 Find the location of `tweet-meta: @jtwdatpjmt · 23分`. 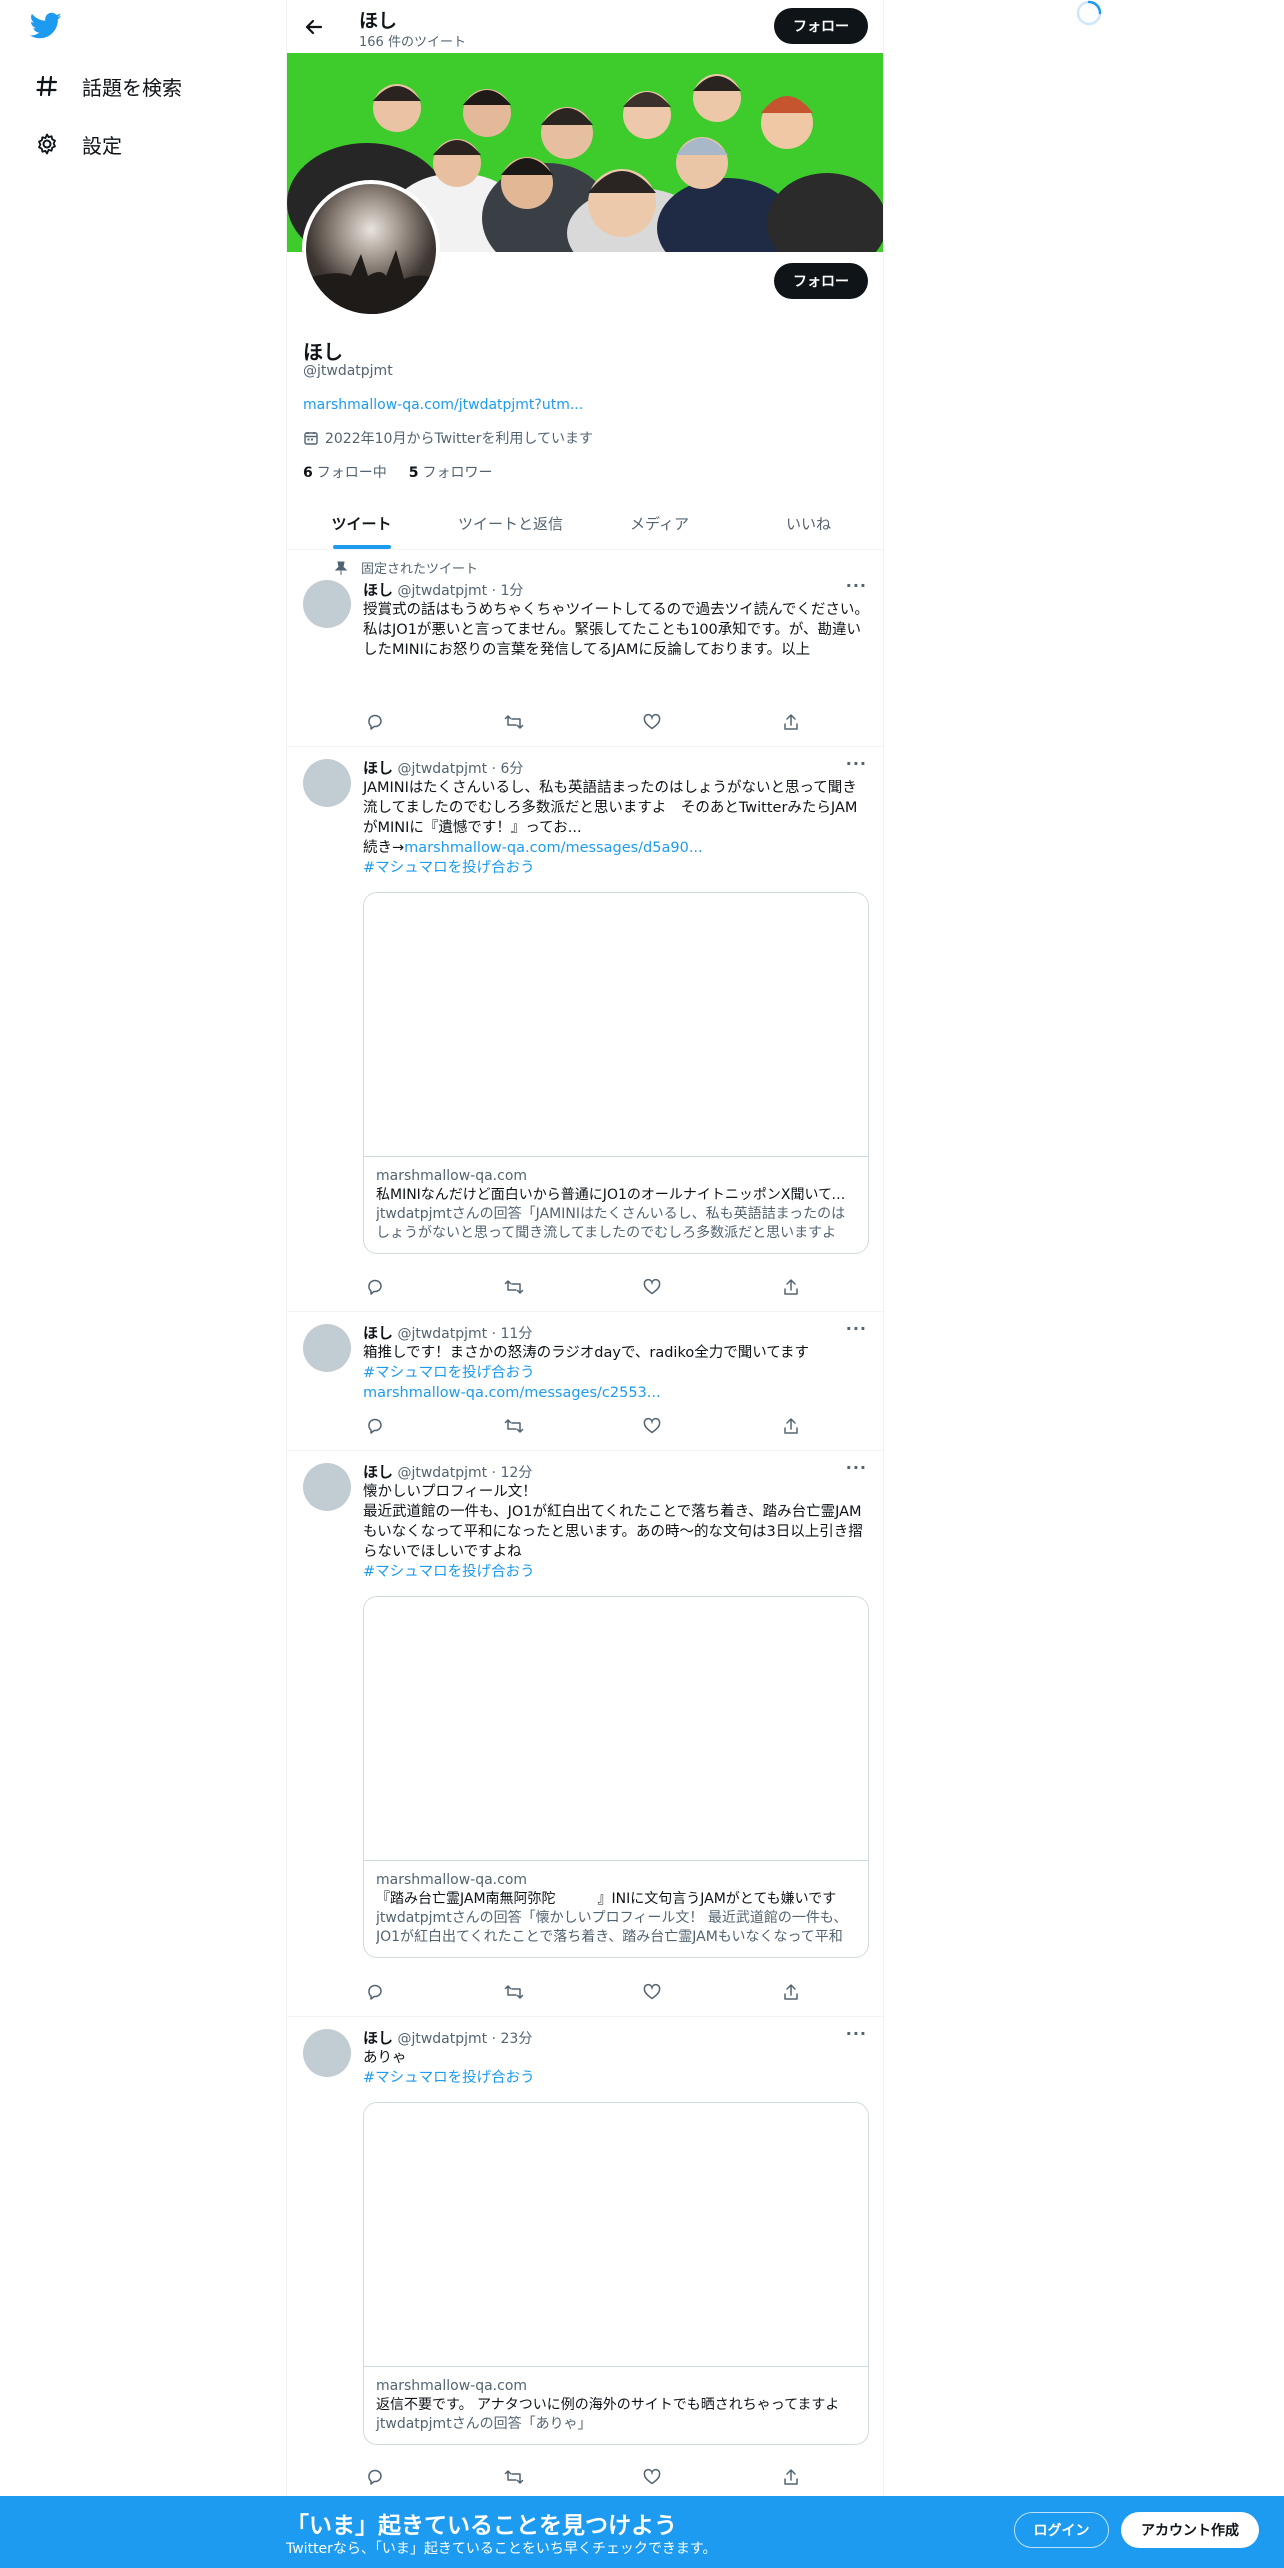

tweet-meta: @jtwdatpjmt · 23分 is located at coordinates (465, 2039).